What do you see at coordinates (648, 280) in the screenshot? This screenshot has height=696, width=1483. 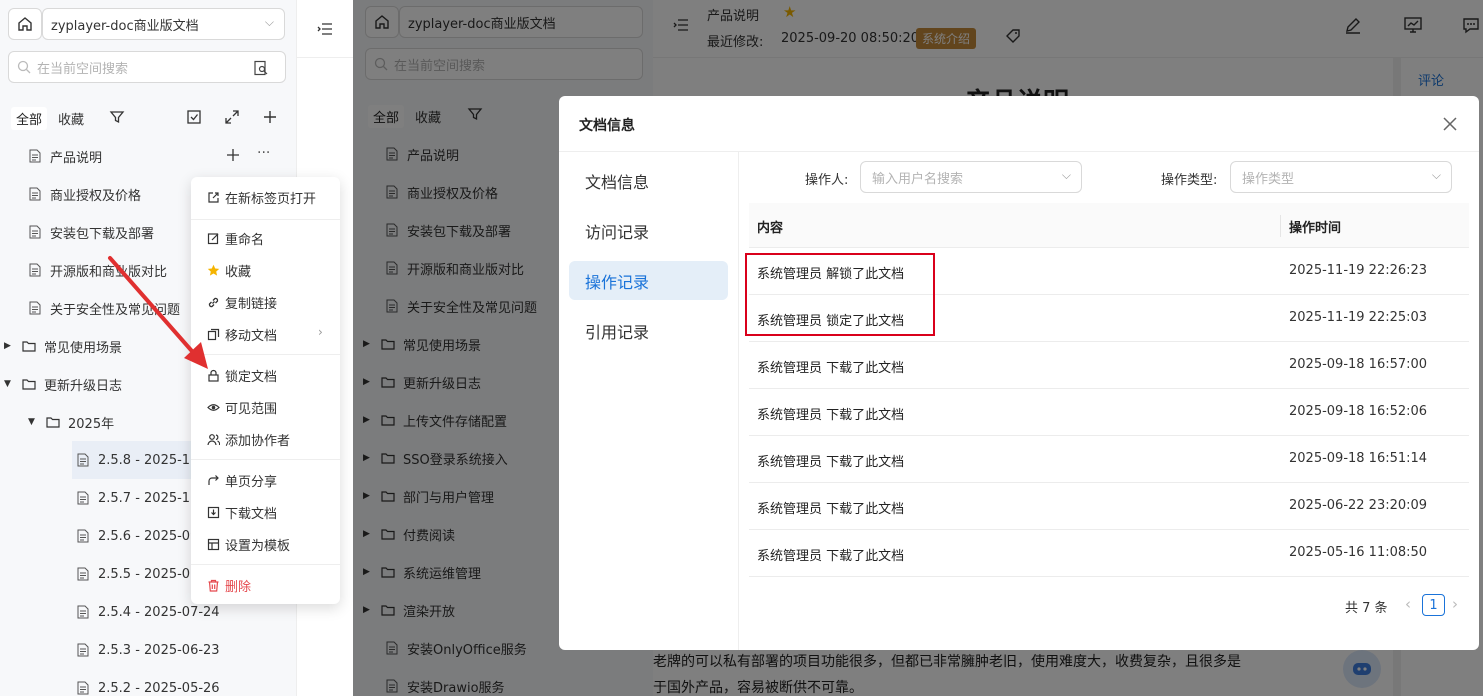 I see `tab-operation-log: 操作记录` at bounding box center [648, 280].